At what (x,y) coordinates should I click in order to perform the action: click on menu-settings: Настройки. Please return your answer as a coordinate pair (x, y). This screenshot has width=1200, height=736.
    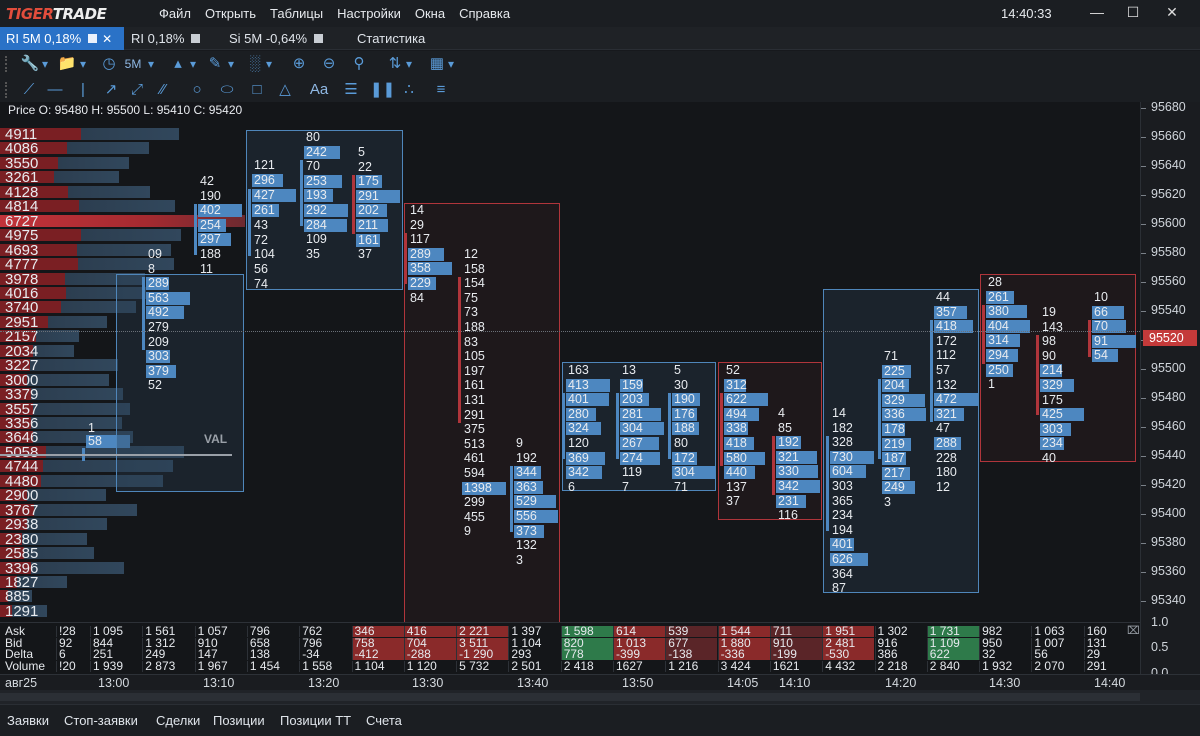
    Looking at the image, I should click on (369, 13).